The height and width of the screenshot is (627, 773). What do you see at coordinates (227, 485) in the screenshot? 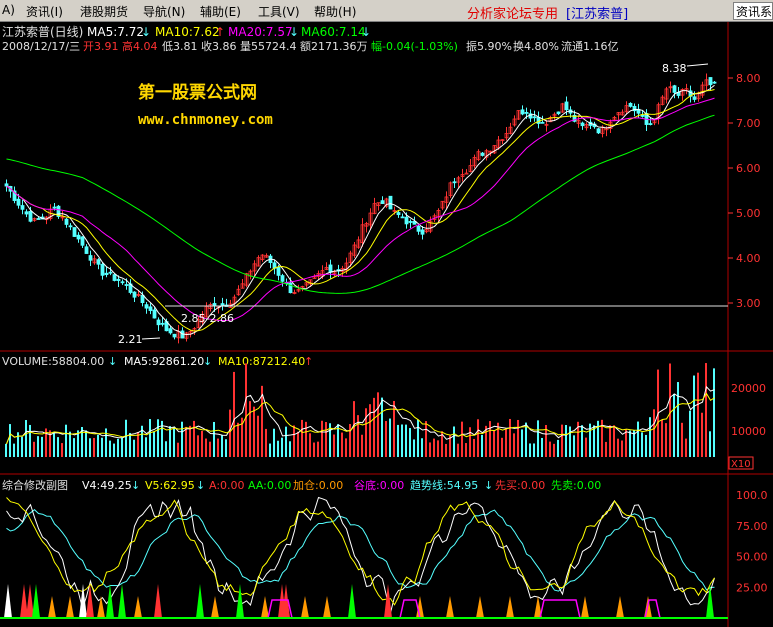
I see `sub-a: A:0.00` at bounding box center [227, 485].